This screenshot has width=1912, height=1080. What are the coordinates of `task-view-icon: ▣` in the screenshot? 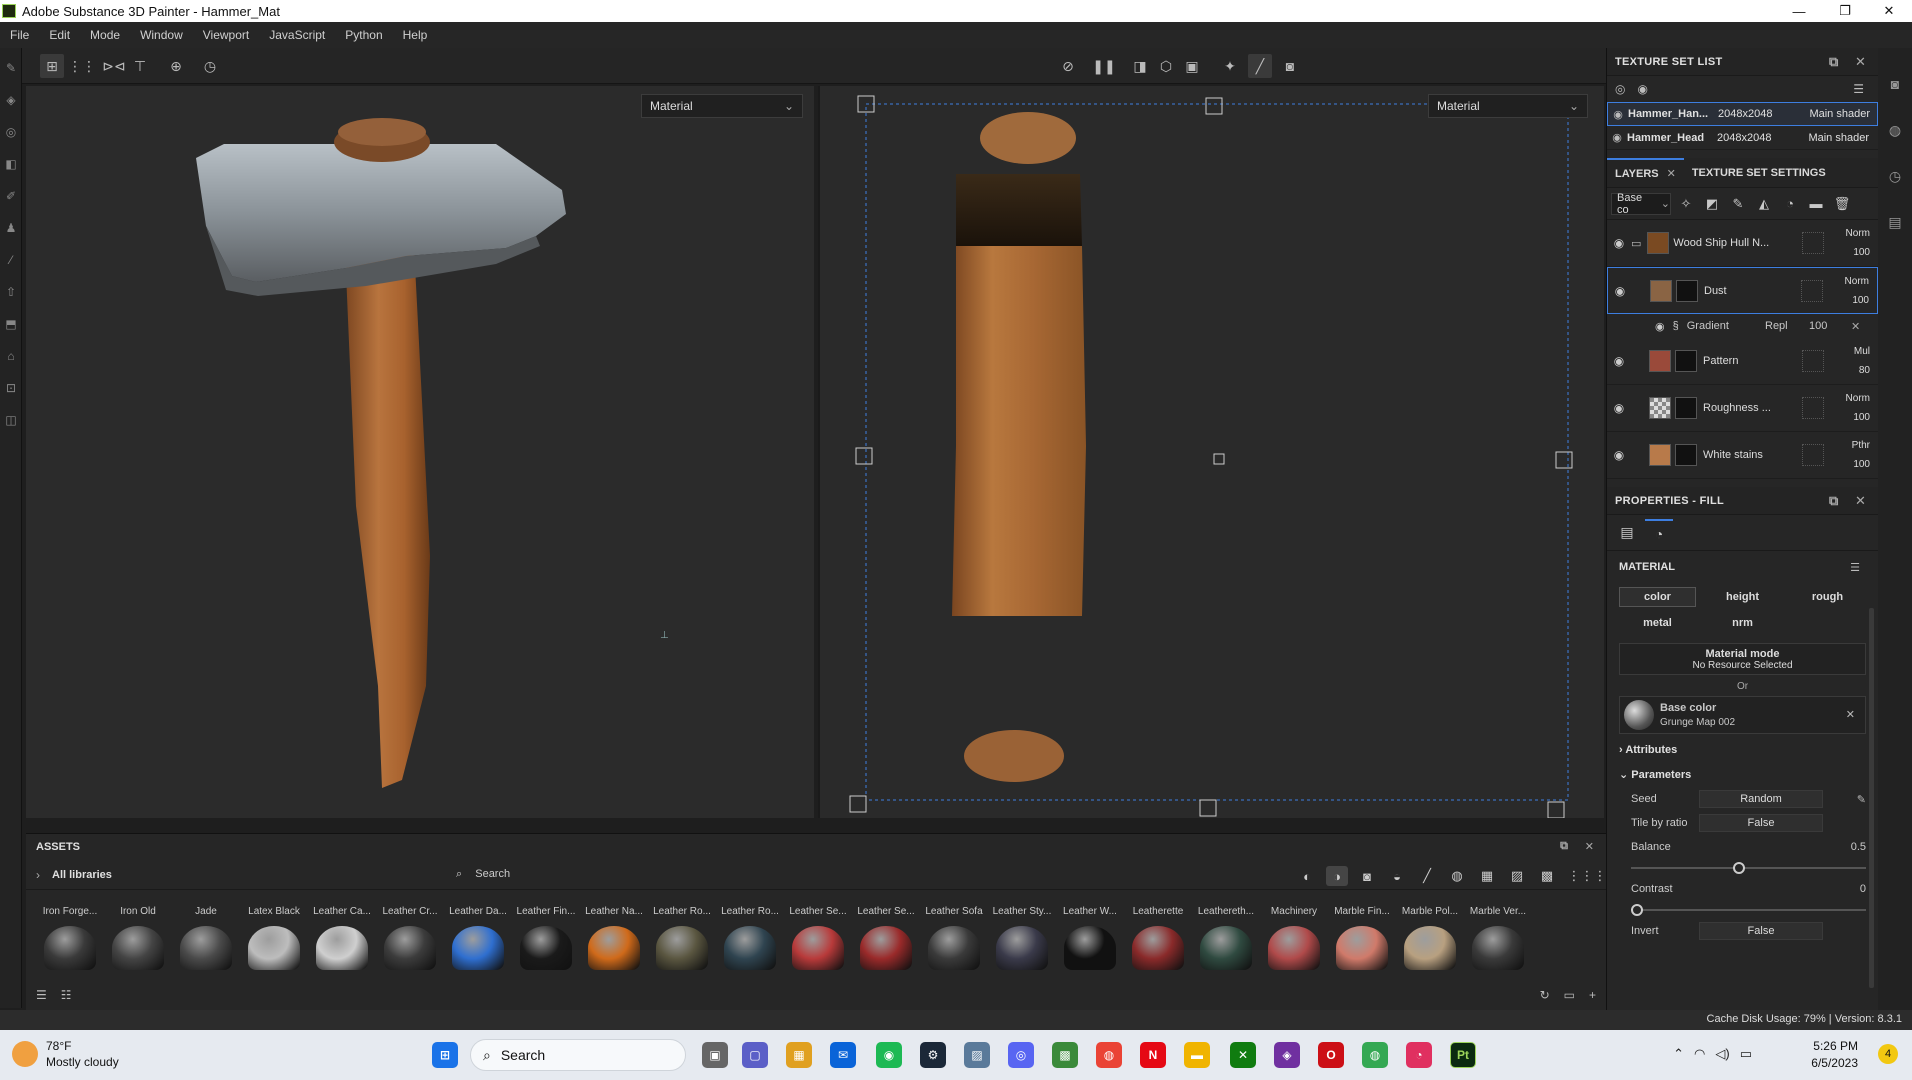 It's located at (715, 1055).